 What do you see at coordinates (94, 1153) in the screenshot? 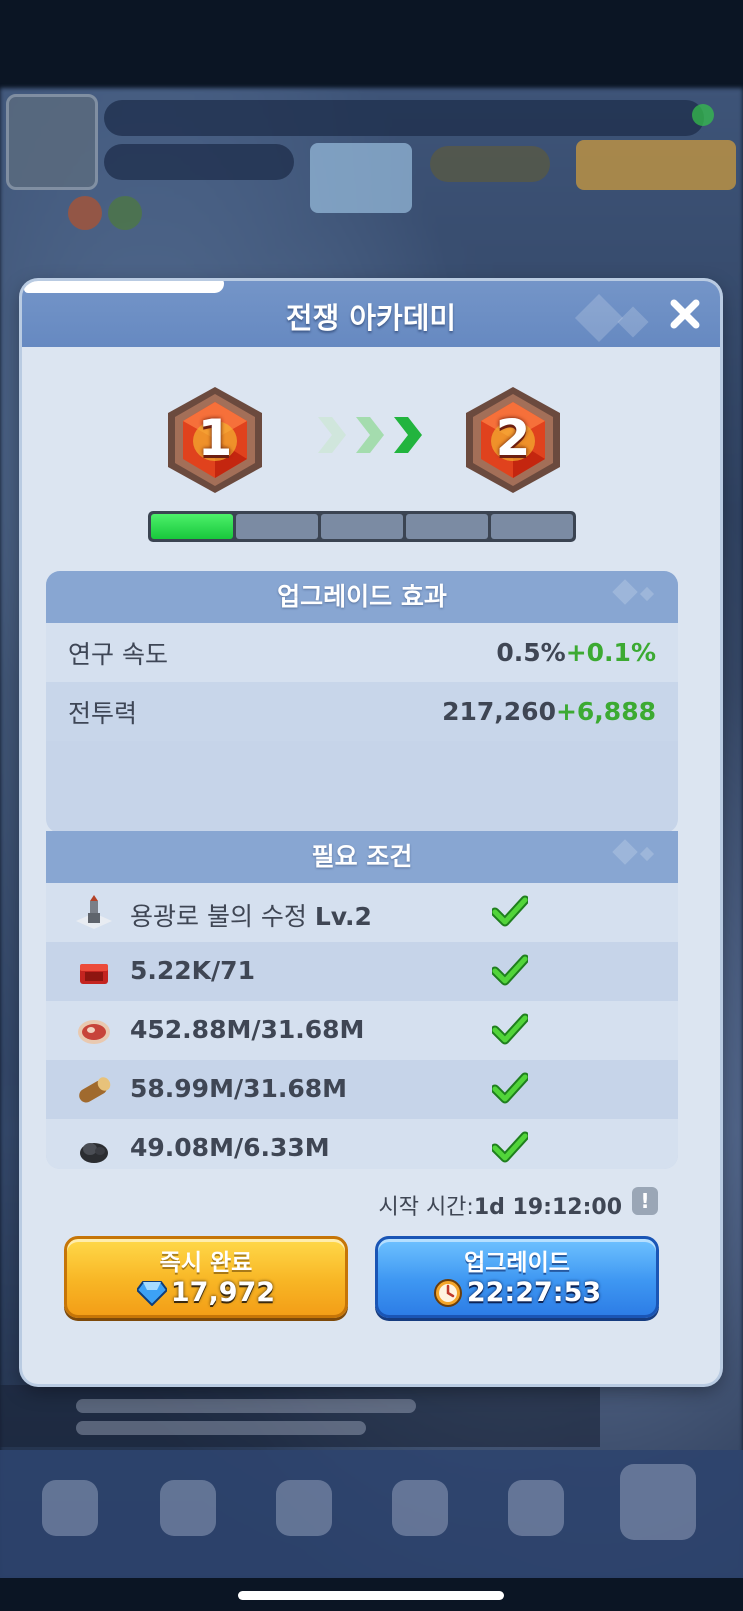
I see `coal-icon` at bounding box center [94, 1153].